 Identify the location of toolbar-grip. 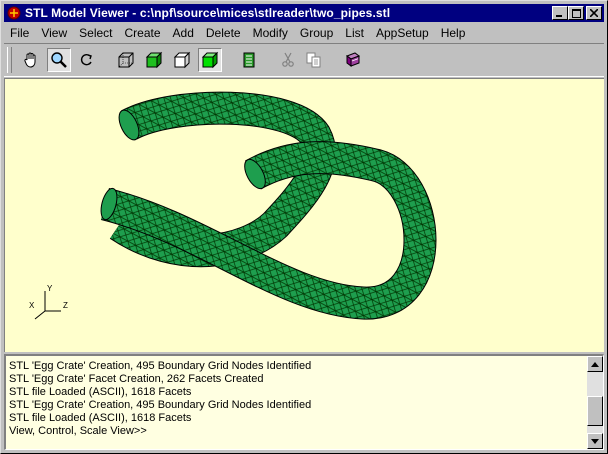
(9, 60).